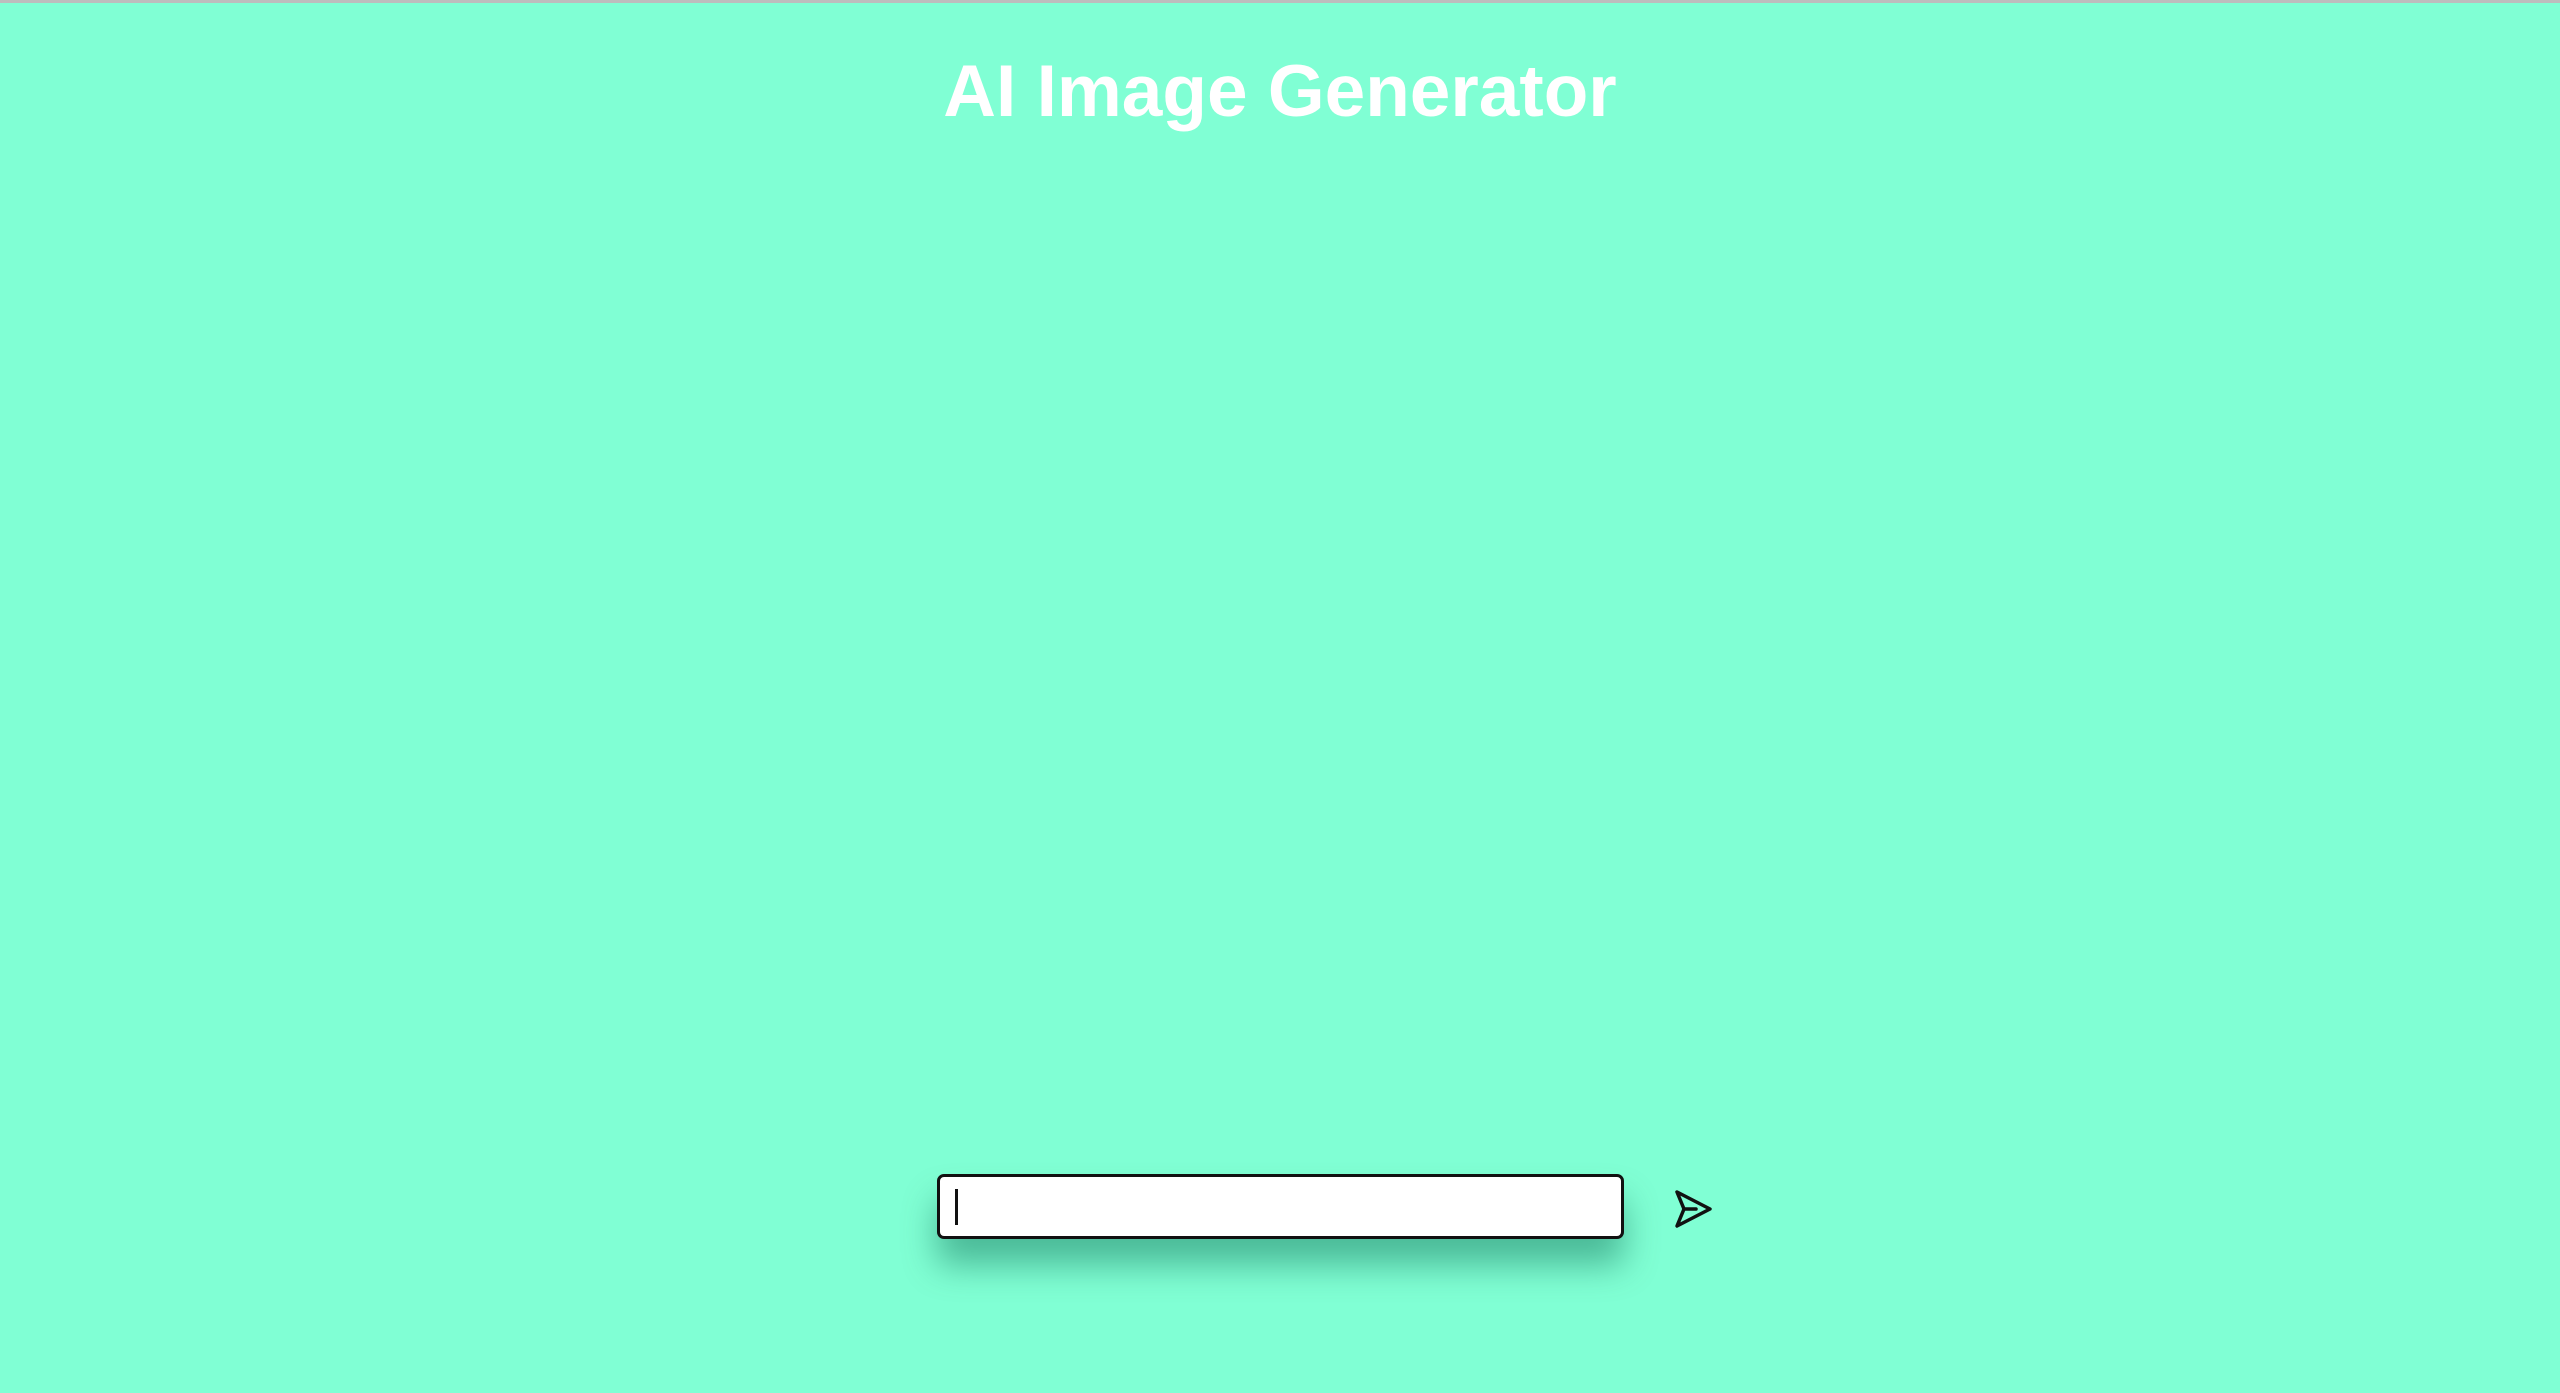 This screenshot has width=2560, height=1393. Describe the element at coordinates (1280, 1) in the screenshot. I see `browser-top-border` at that location.